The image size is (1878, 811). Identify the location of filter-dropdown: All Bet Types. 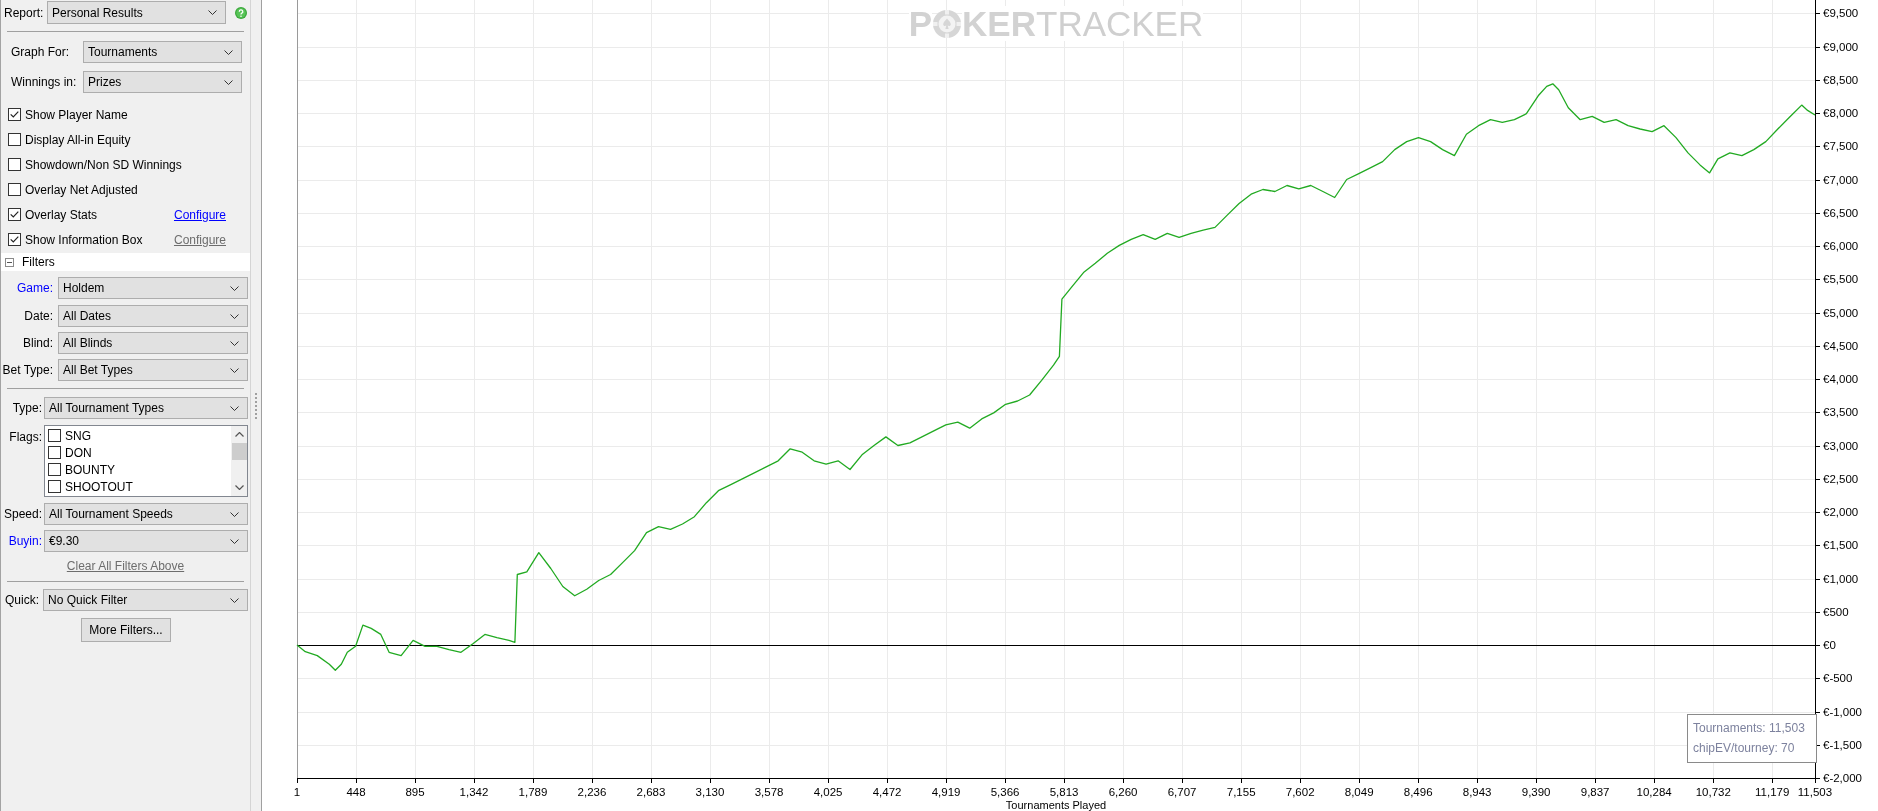
(153, 370).